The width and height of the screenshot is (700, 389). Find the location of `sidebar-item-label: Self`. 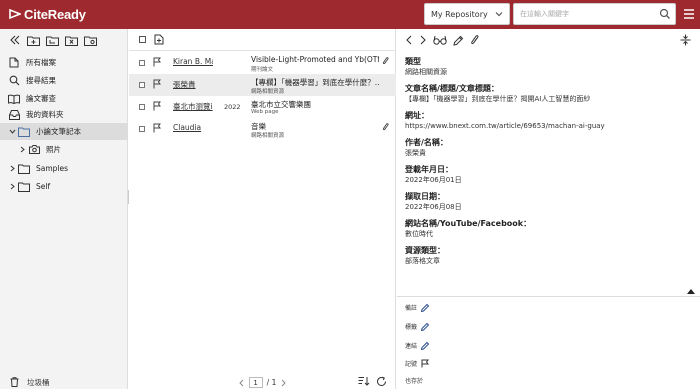

sidebar-item-label: Self is located at coordinates (43, 186).